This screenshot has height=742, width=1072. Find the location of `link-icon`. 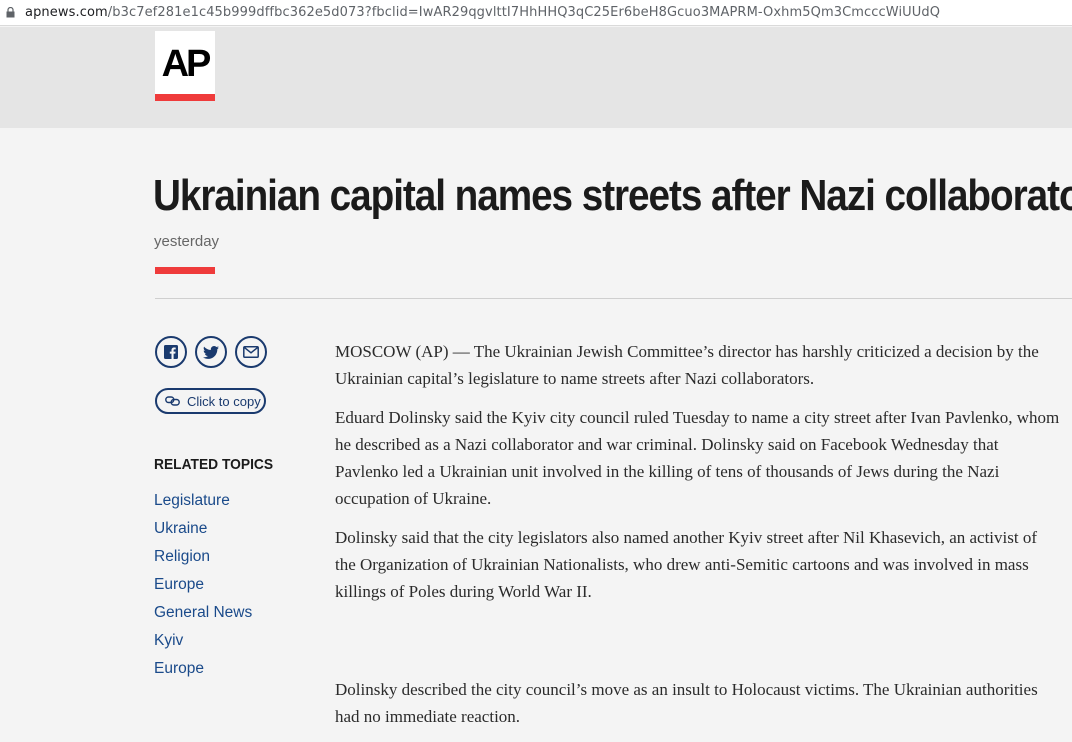

link-icon is located at coordinates (172, 401).